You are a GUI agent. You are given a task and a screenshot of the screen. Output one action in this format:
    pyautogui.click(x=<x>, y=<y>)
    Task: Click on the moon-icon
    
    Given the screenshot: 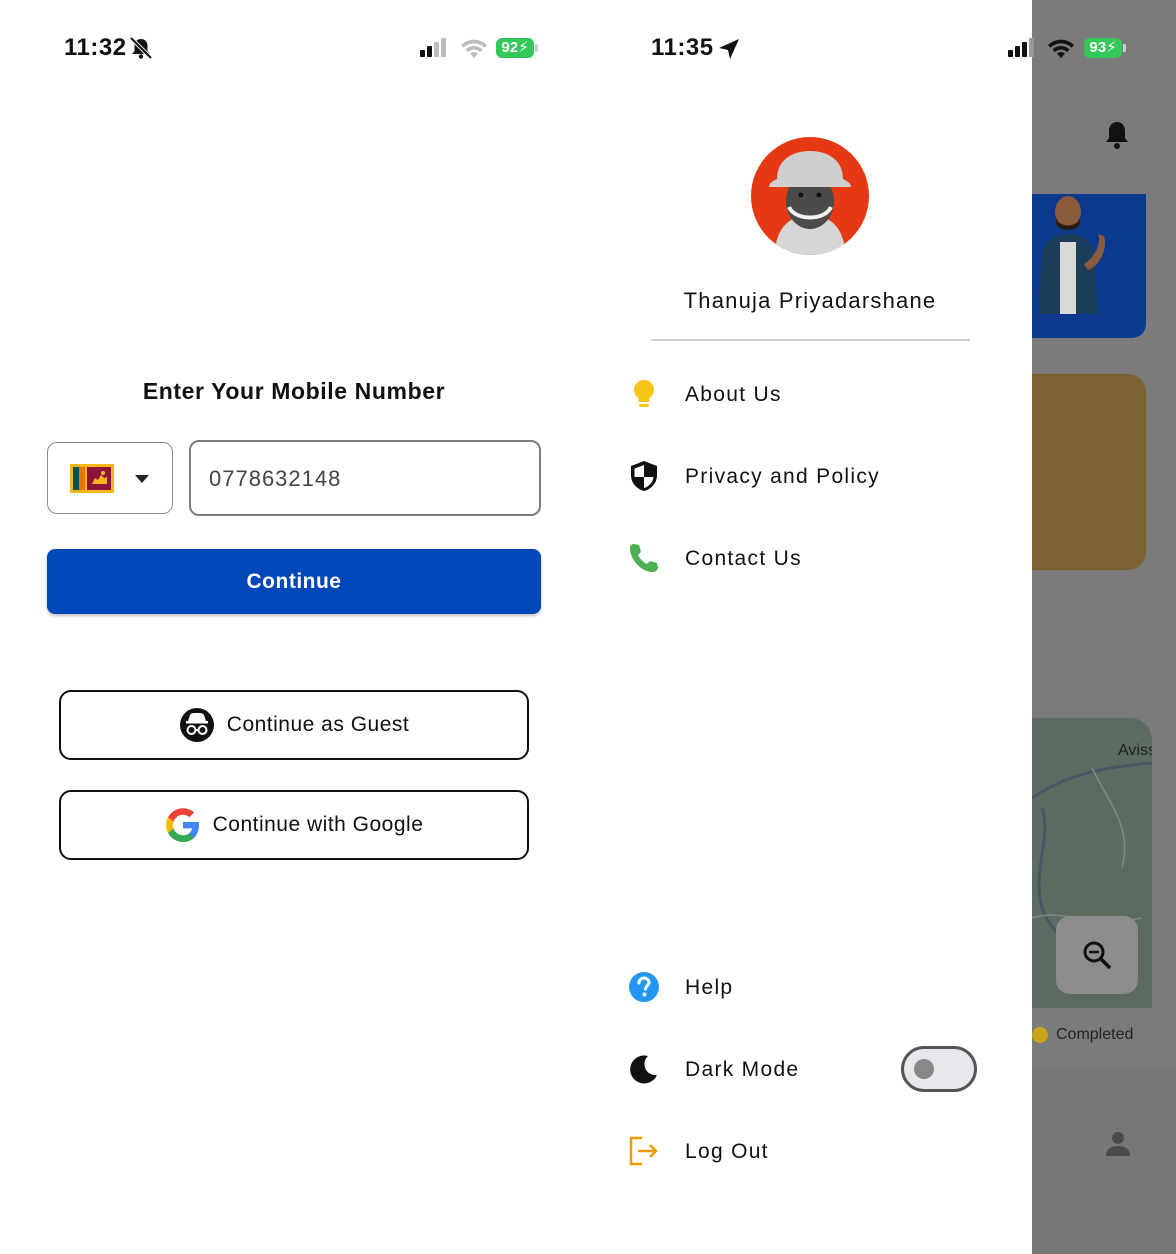 What is the action you would take?
    pyautogui.click(x=643, y=1069)
    